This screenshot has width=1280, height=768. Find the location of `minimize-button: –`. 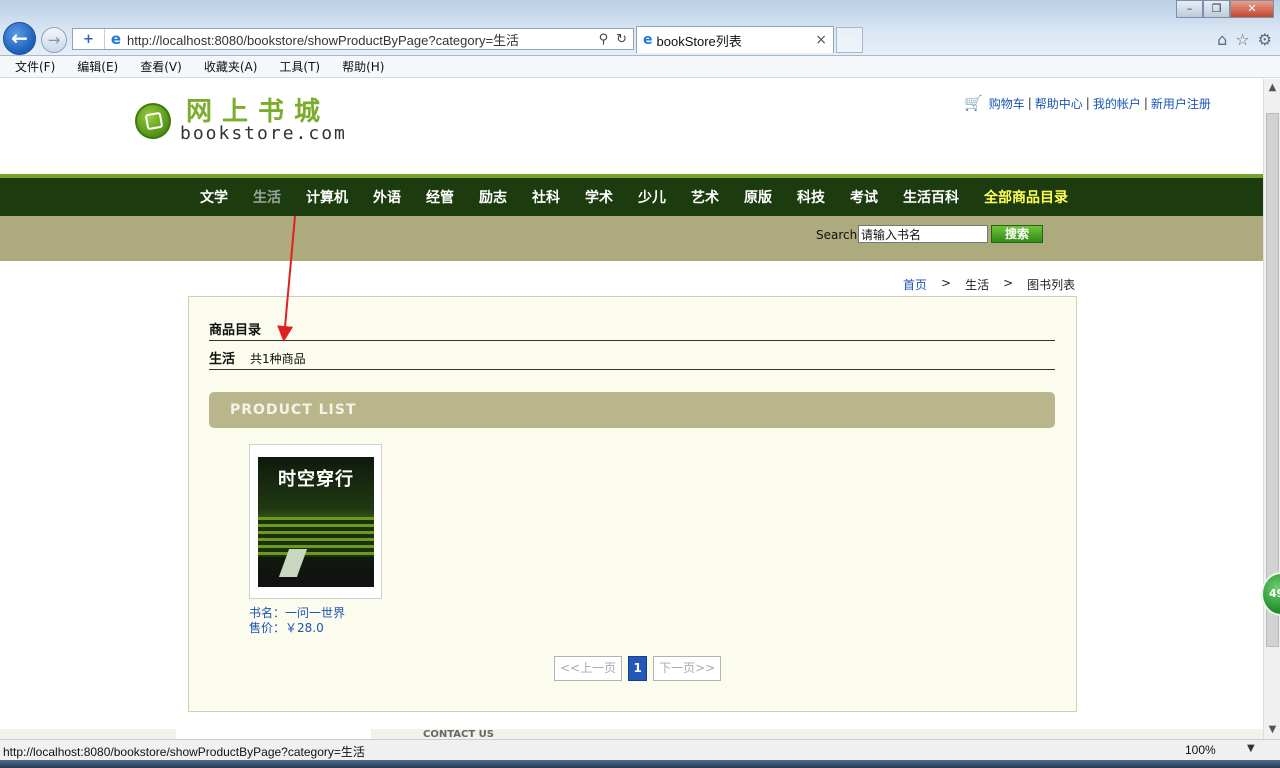

minimize-button: – is located at coordinates (1189, 9).